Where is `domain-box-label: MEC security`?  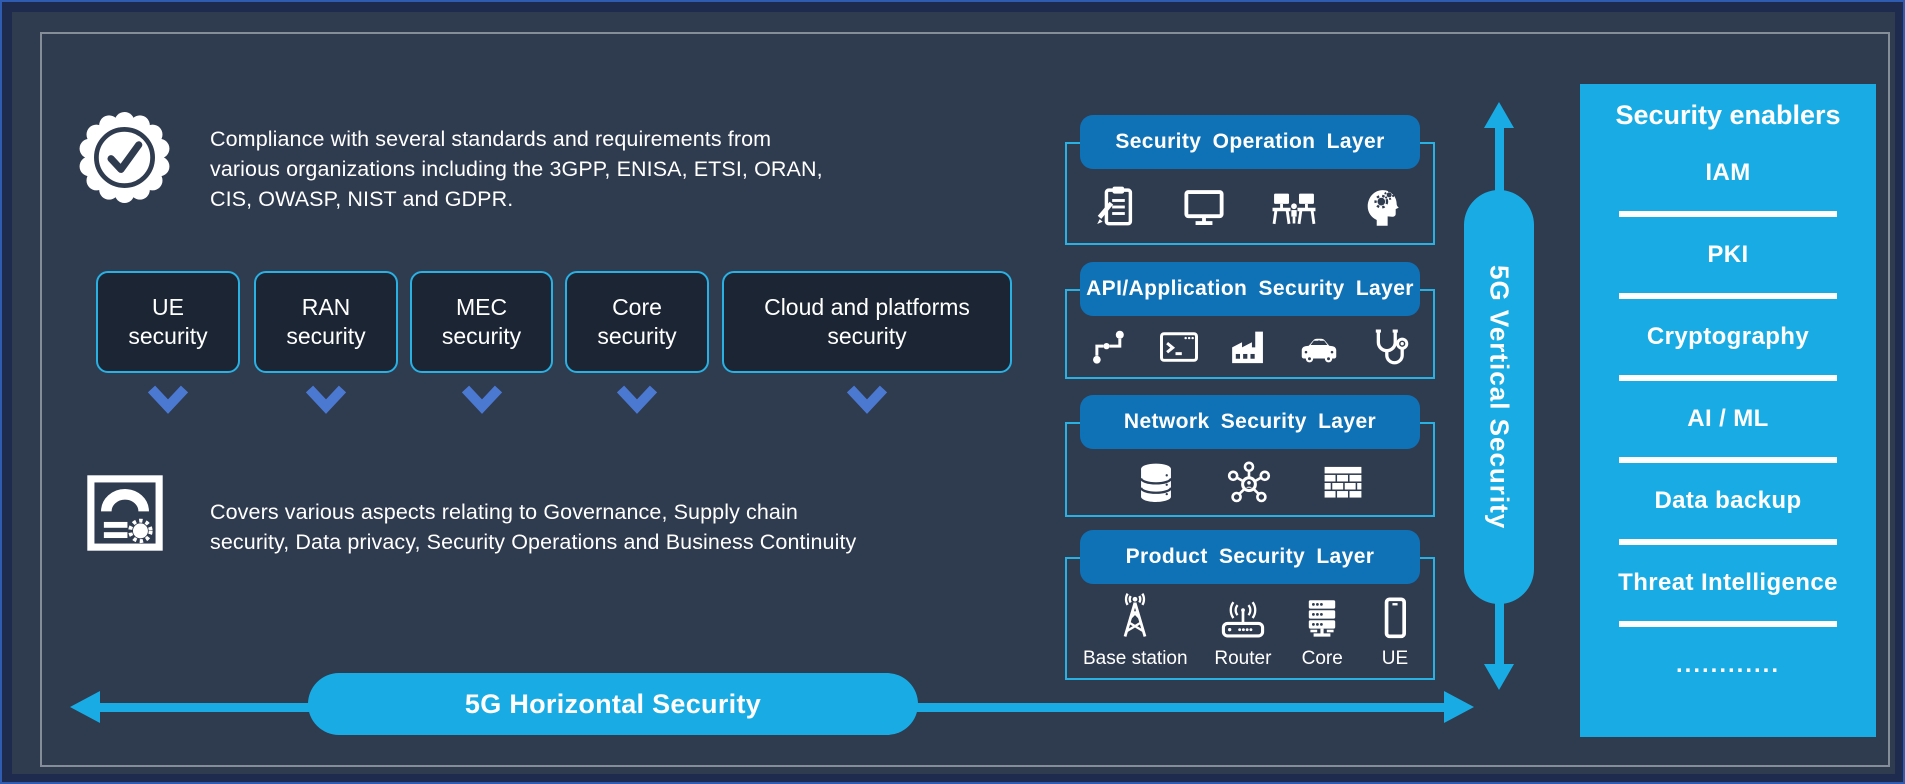
domain-box-label: MEC security is located at coordinates (481, 321).